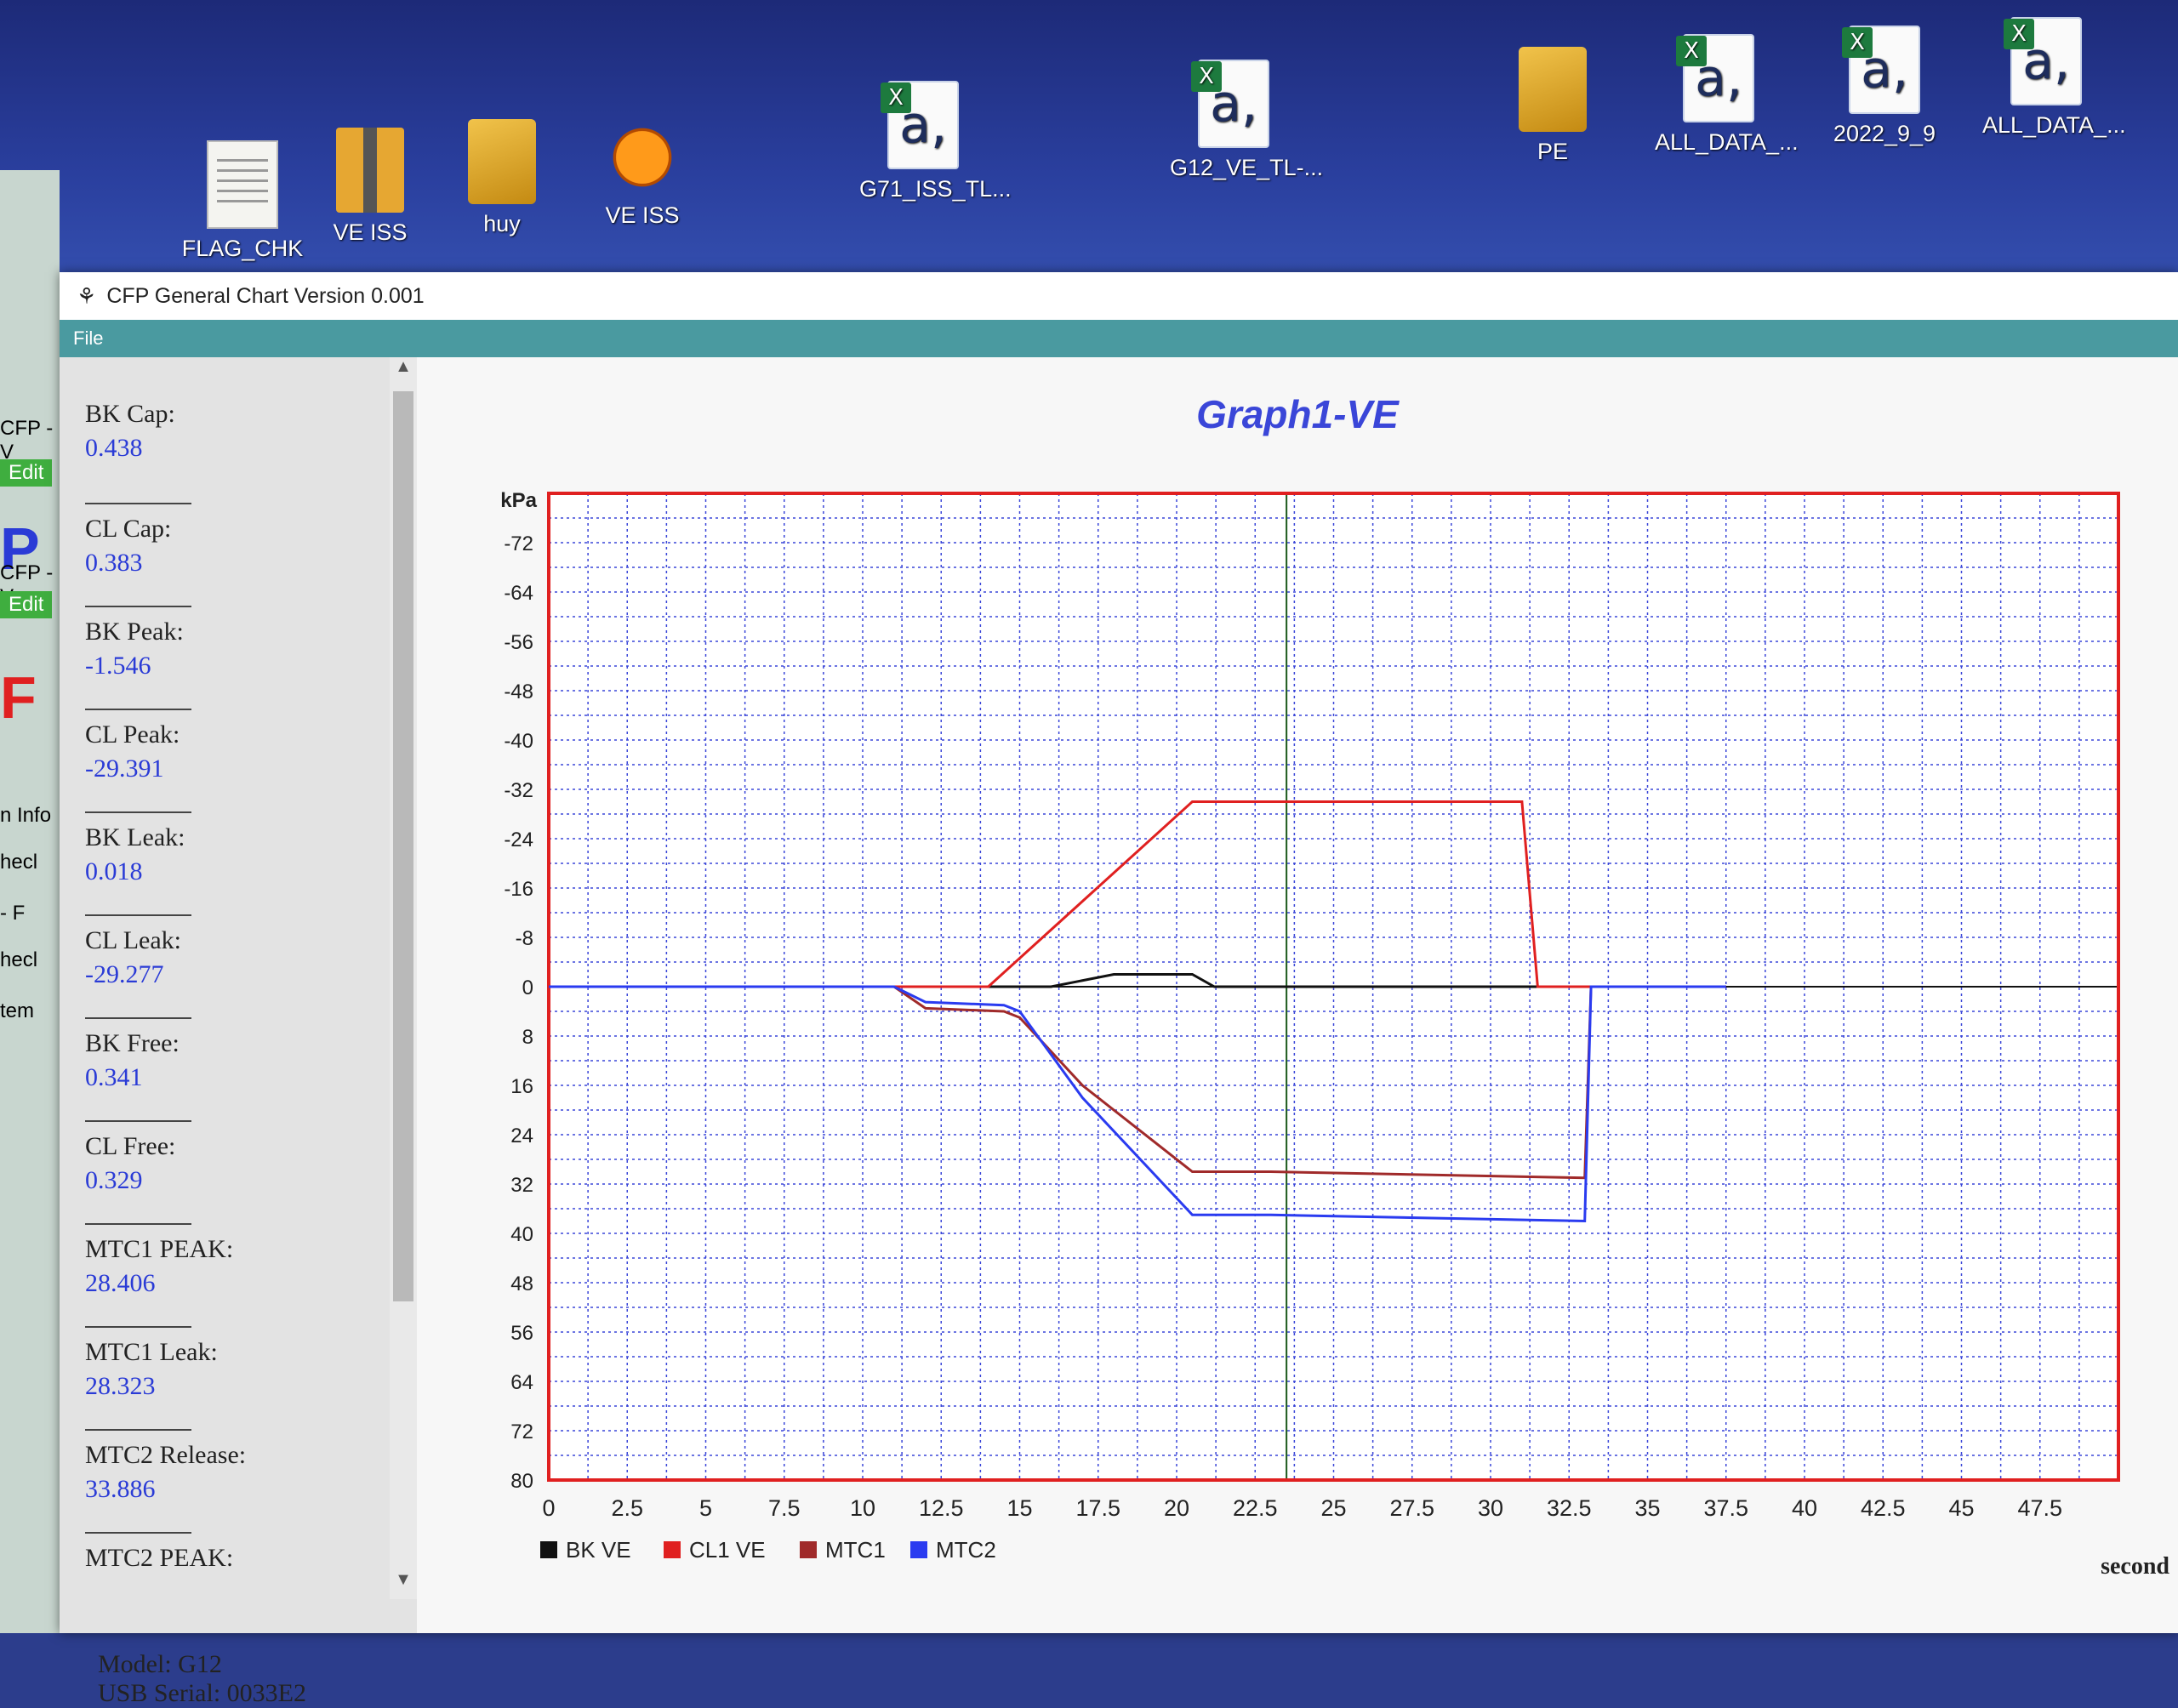 This screenshot has width=2178, height=1708. I want to click on x-tick-label: 37.5, so click(1725, 1508).